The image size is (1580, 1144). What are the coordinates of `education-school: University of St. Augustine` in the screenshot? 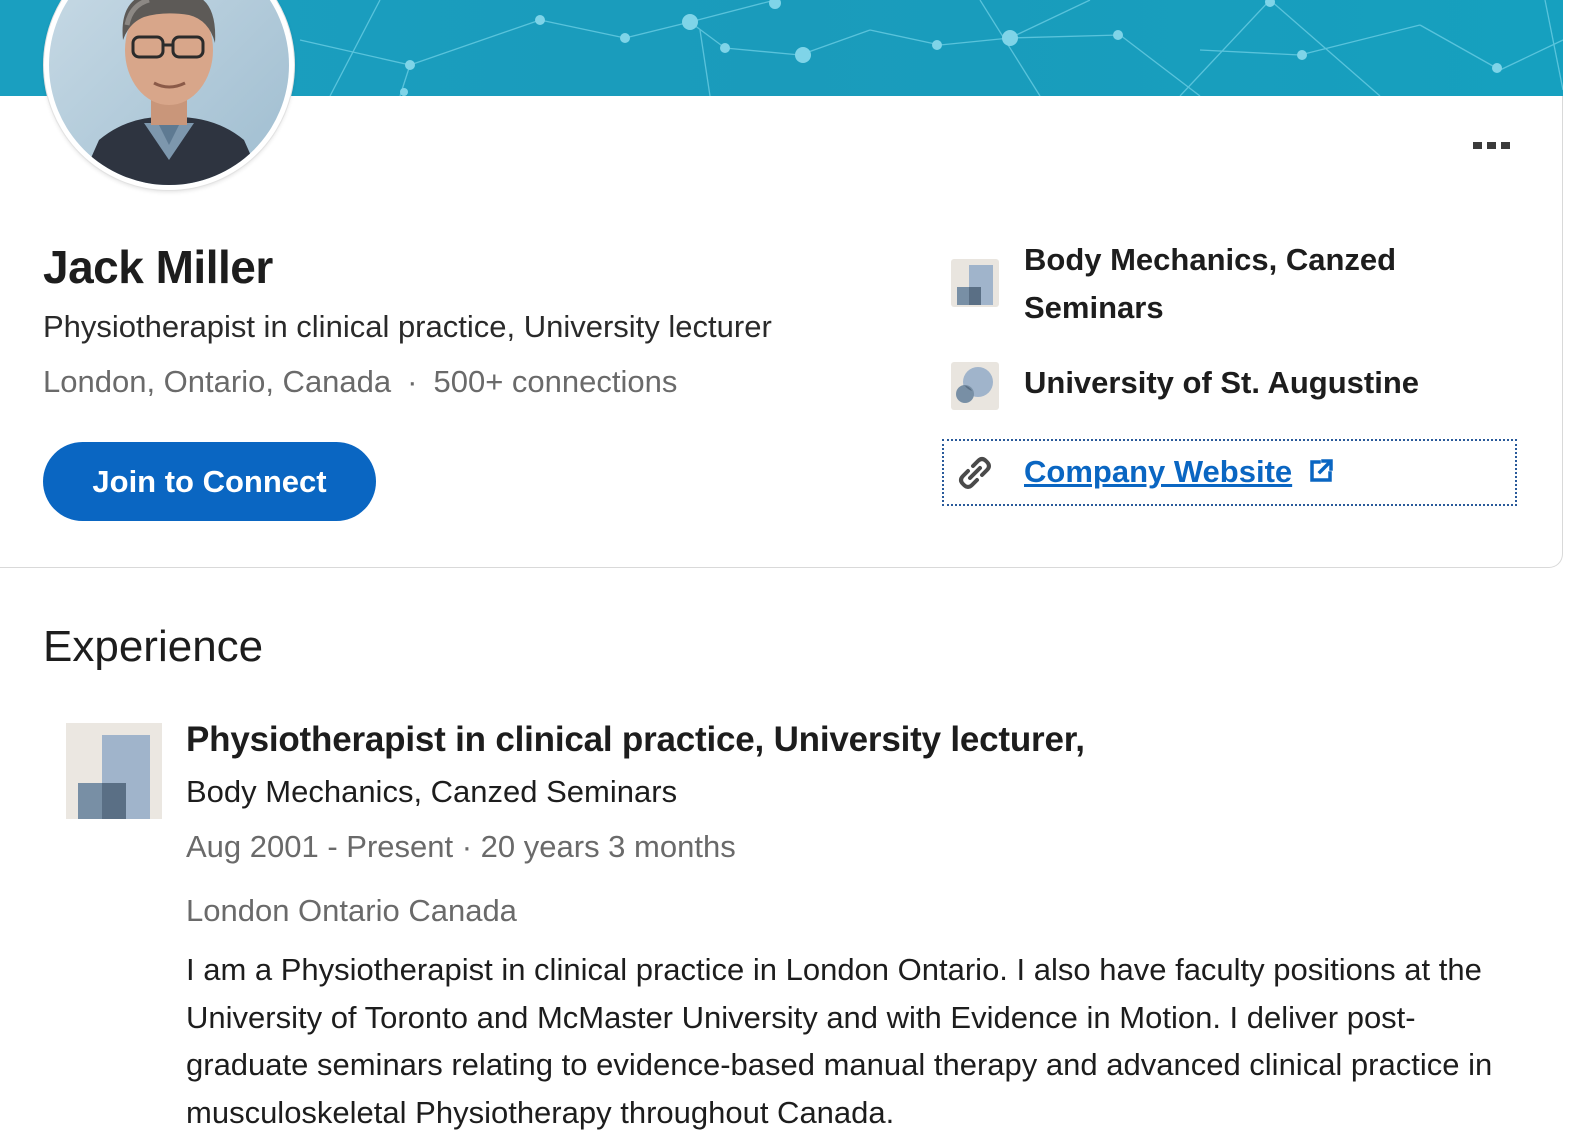 It's located at (1221, 383).